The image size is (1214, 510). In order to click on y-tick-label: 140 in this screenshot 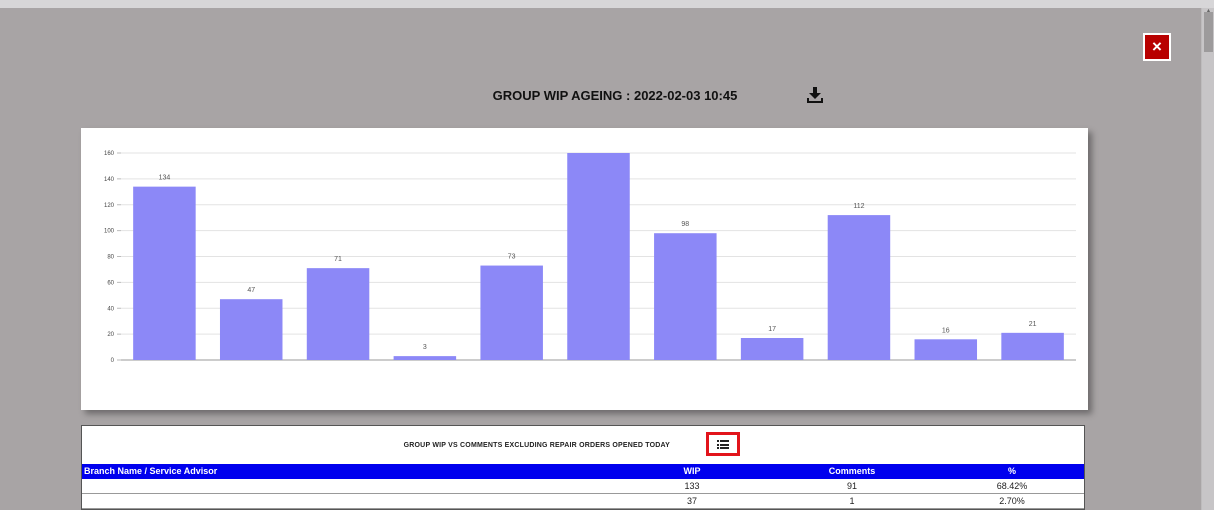, I will do `click(109, 180)`.